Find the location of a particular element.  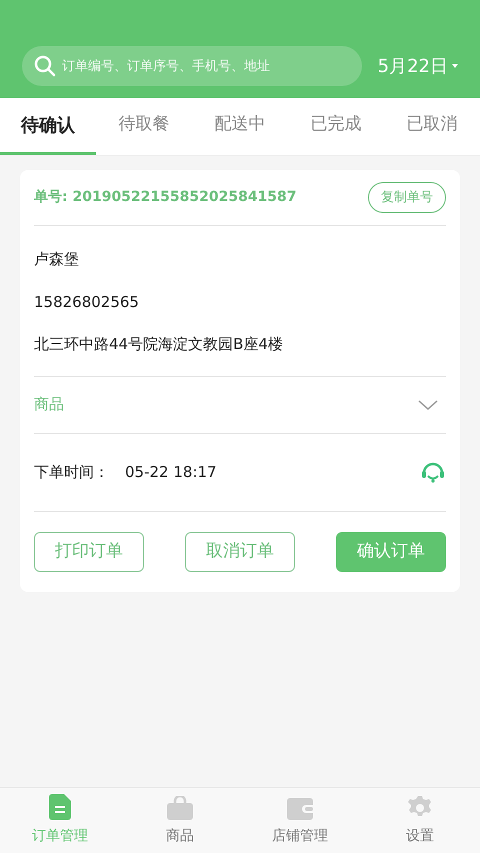

tab: 已完成 is located at coordinates (336, 126).